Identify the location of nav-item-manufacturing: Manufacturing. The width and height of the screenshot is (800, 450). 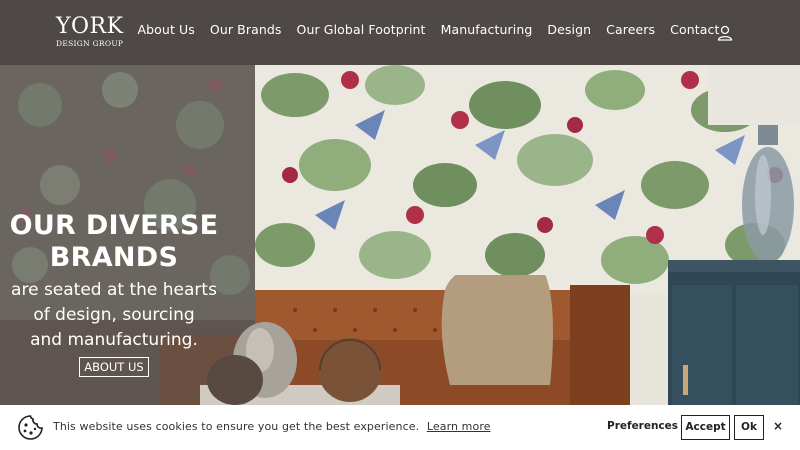
(486, 29).